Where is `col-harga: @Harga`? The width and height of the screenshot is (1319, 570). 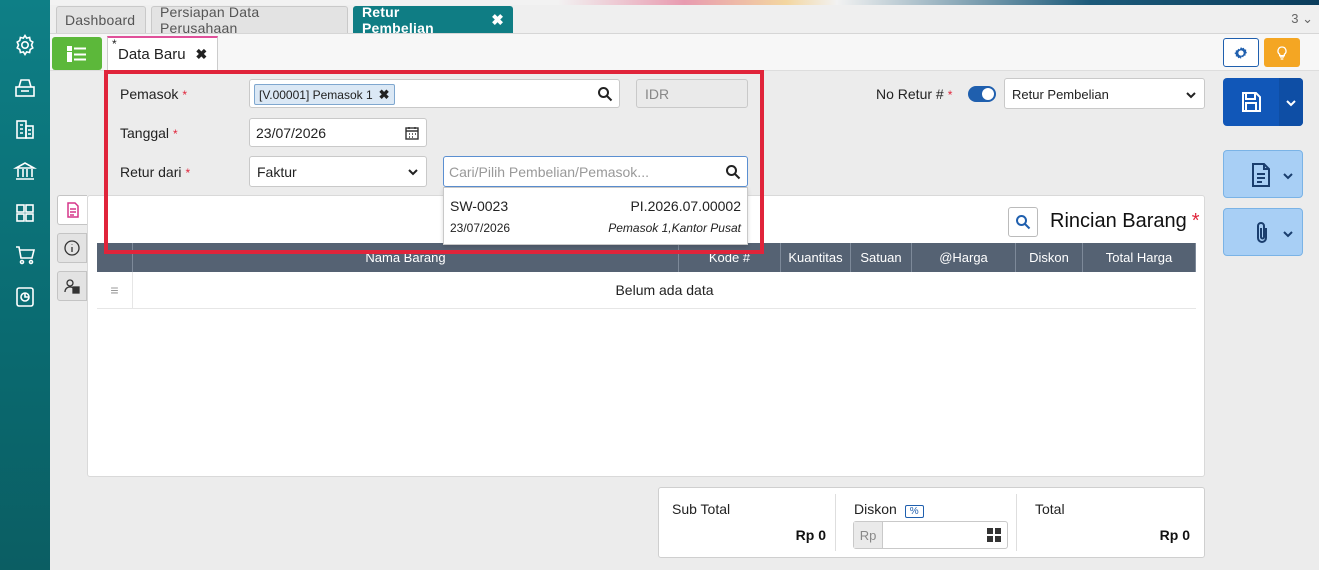
col-harga: @Harga is located at coordinates (964, 257).